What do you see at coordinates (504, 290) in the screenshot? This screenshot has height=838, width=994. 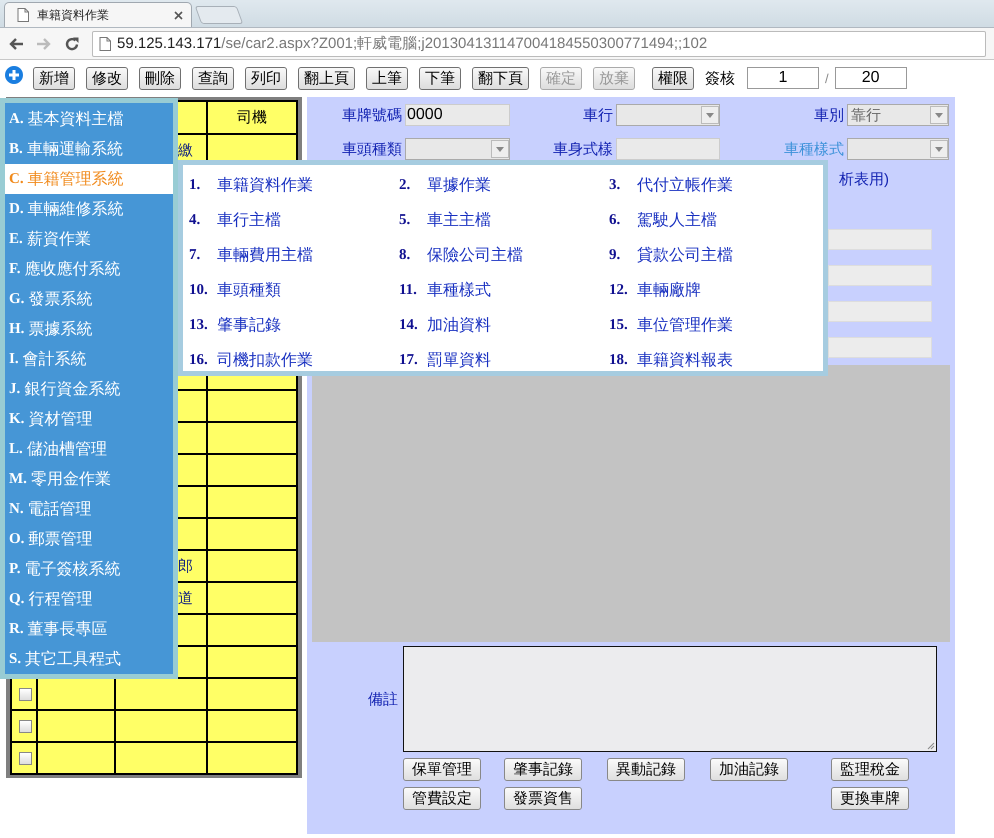 I see `submenu-item: 11. 車種樣式` at bounding box center [504, 290].